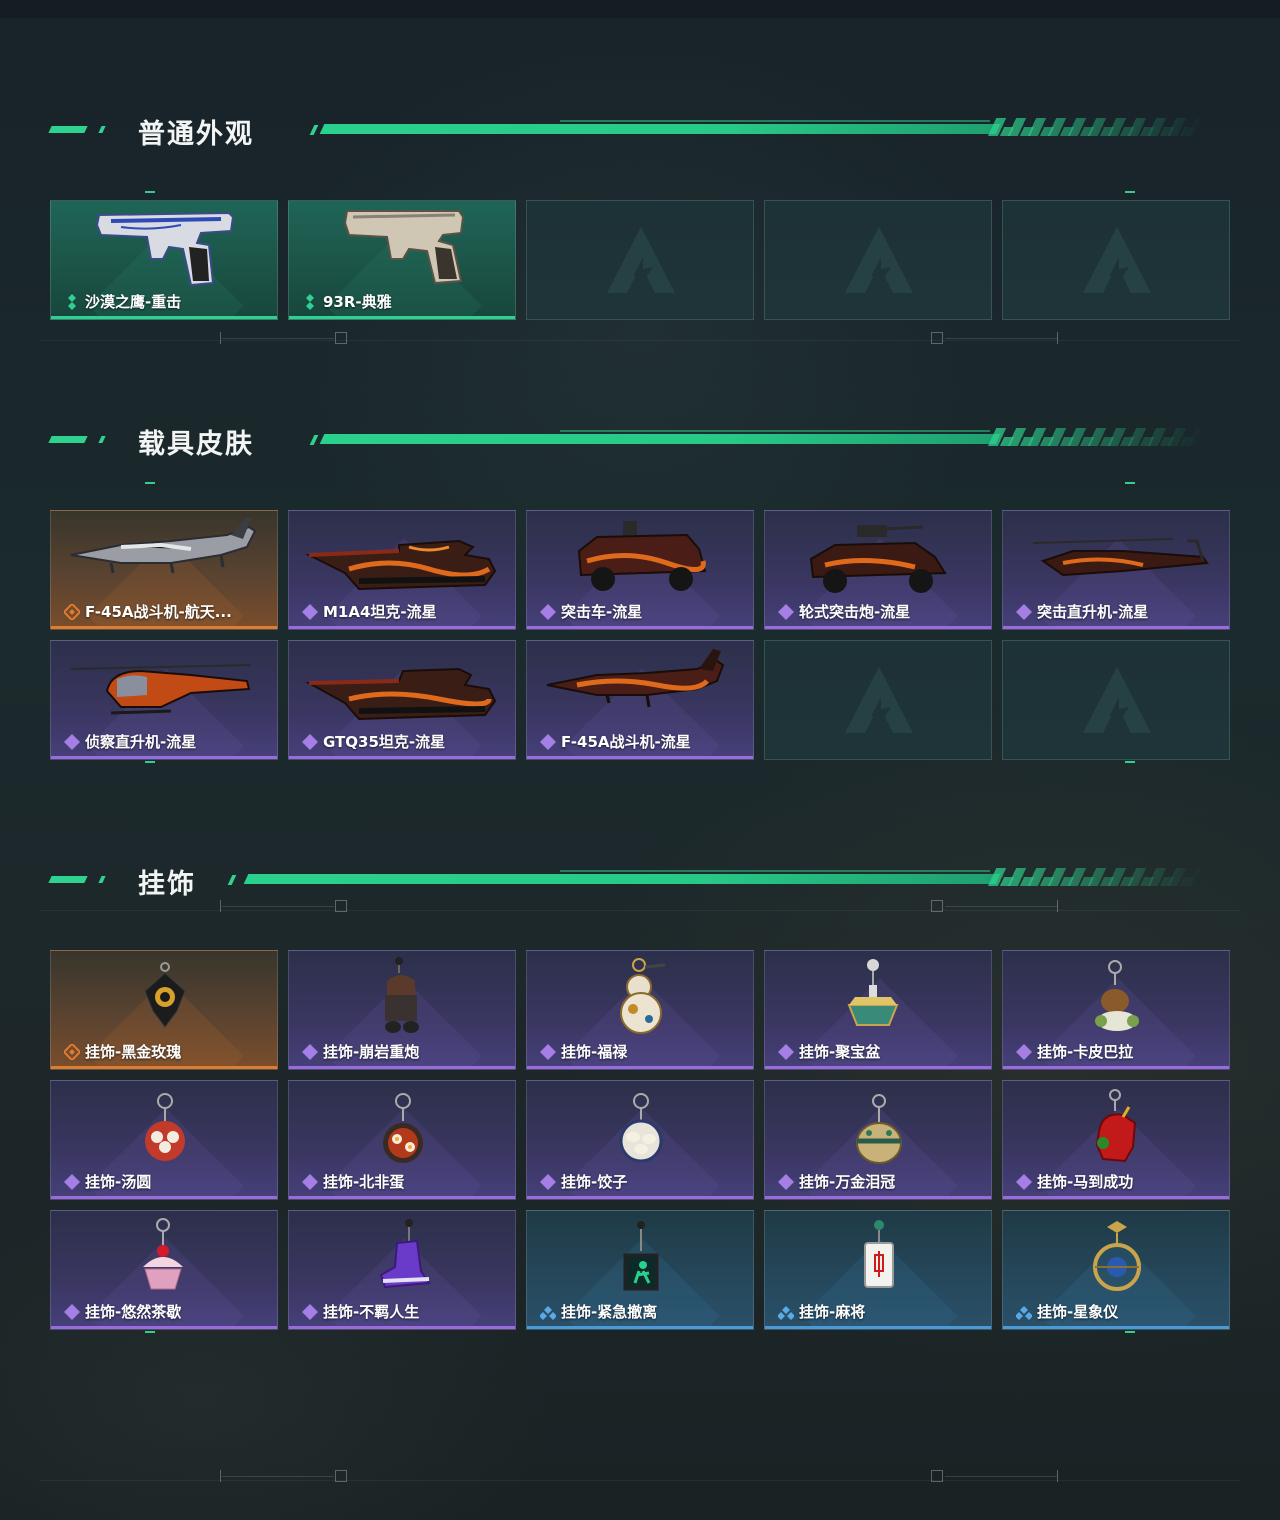 This screenshot has height=1520, width=1280. What do you see at coordinates (371, 1052) in the screenshot?
I see `item-label: 挂饰-崩岩重炮` at bounding box center [371, 1052].